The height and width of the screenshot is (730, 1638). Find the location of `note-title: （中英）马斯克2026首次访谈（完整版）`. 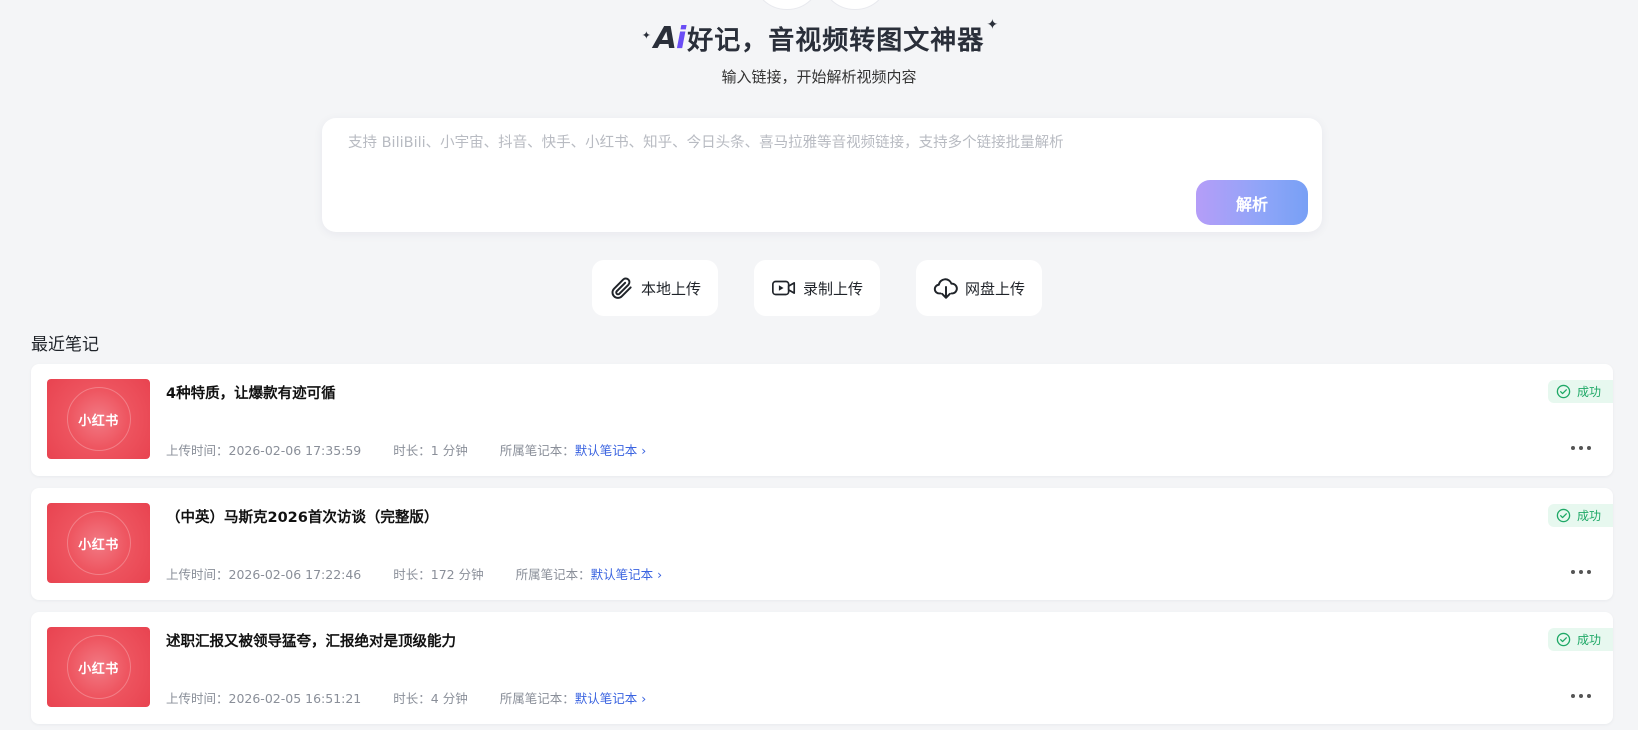

note-title: （中英）马斯克2026首次访谈（完整版） is located at coordinates (302, 516).